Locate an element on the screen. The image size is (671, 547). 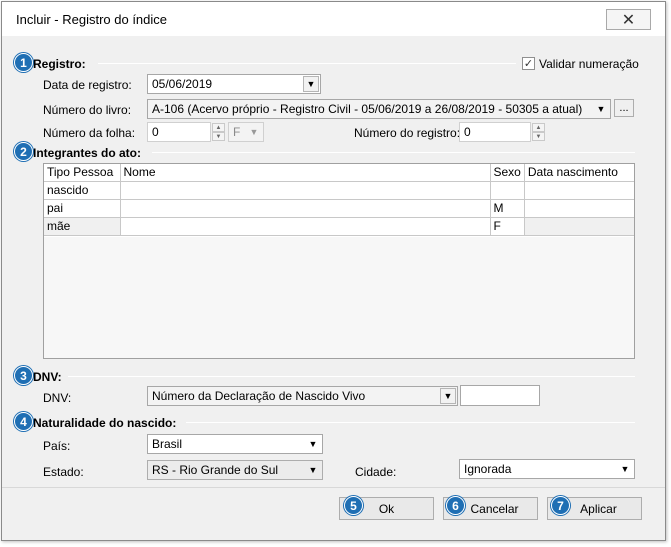
numero-registro-stepper: ▲ ▼ is located at coordinates (538, 132).